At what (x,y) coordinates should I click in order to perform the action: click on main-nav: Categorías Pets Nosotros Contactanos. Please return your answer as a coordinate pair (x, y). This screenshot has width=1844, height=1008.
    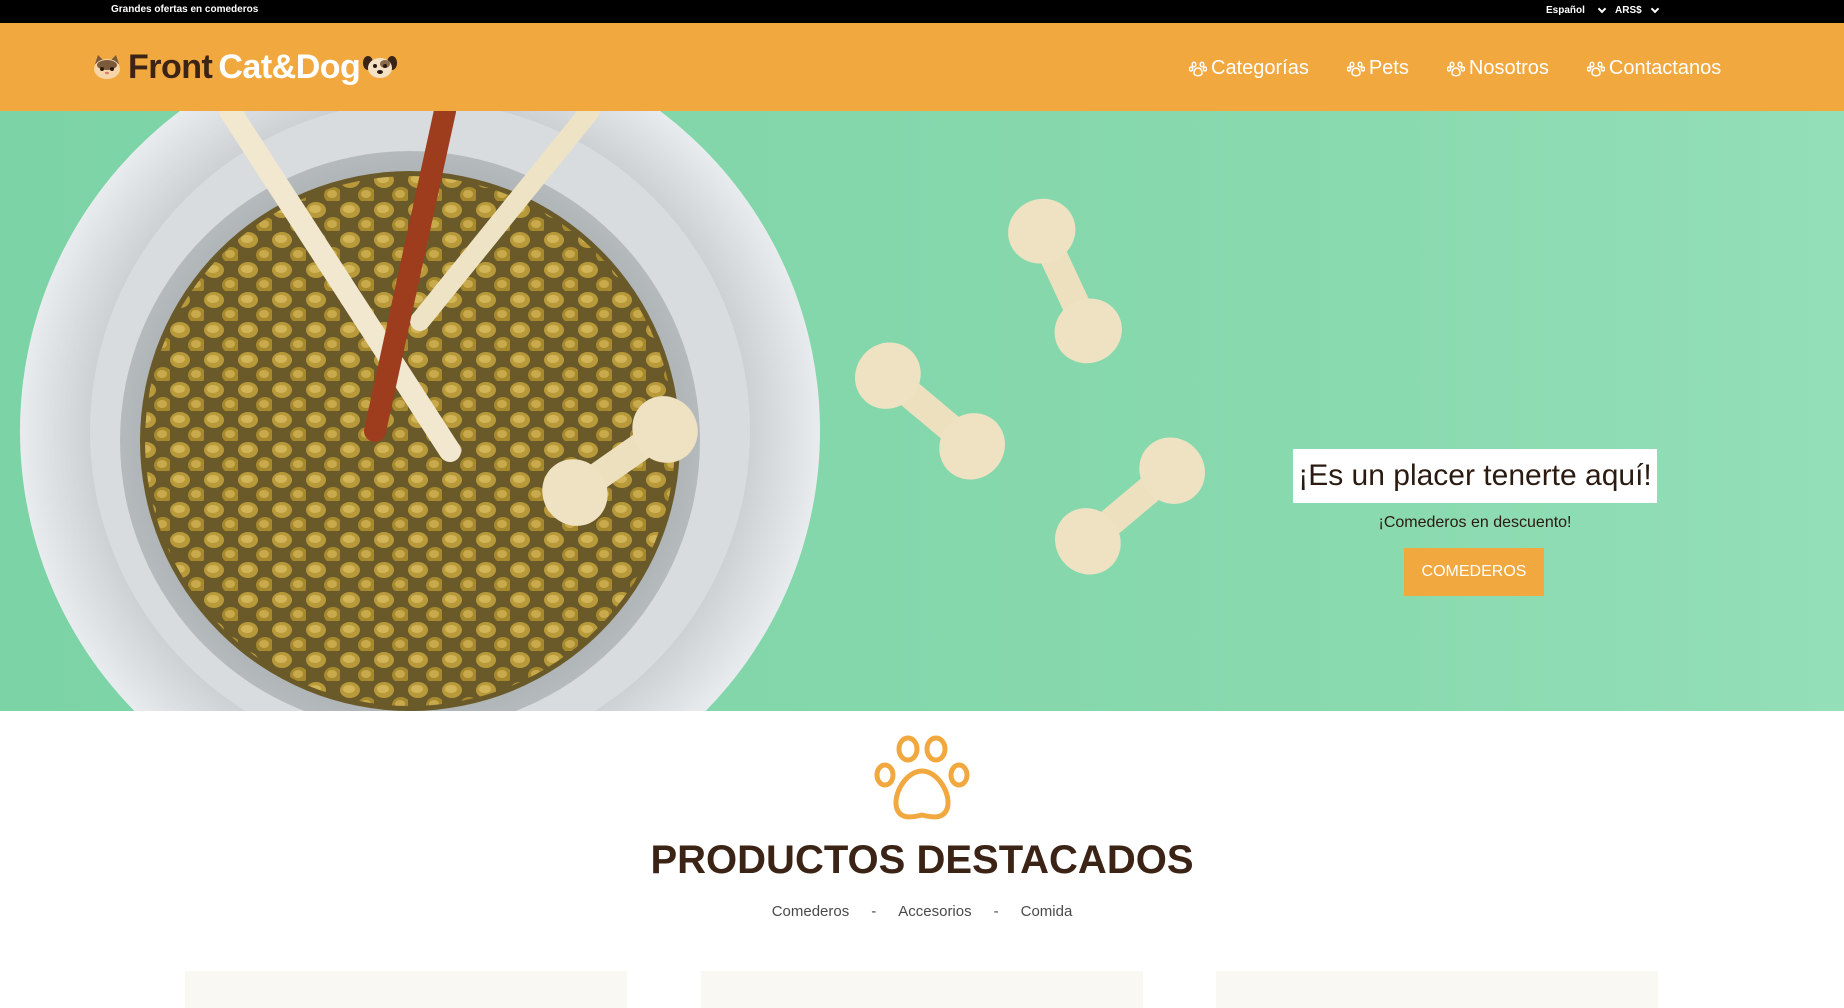
    Looking at the image, I should click on (1455, 68).